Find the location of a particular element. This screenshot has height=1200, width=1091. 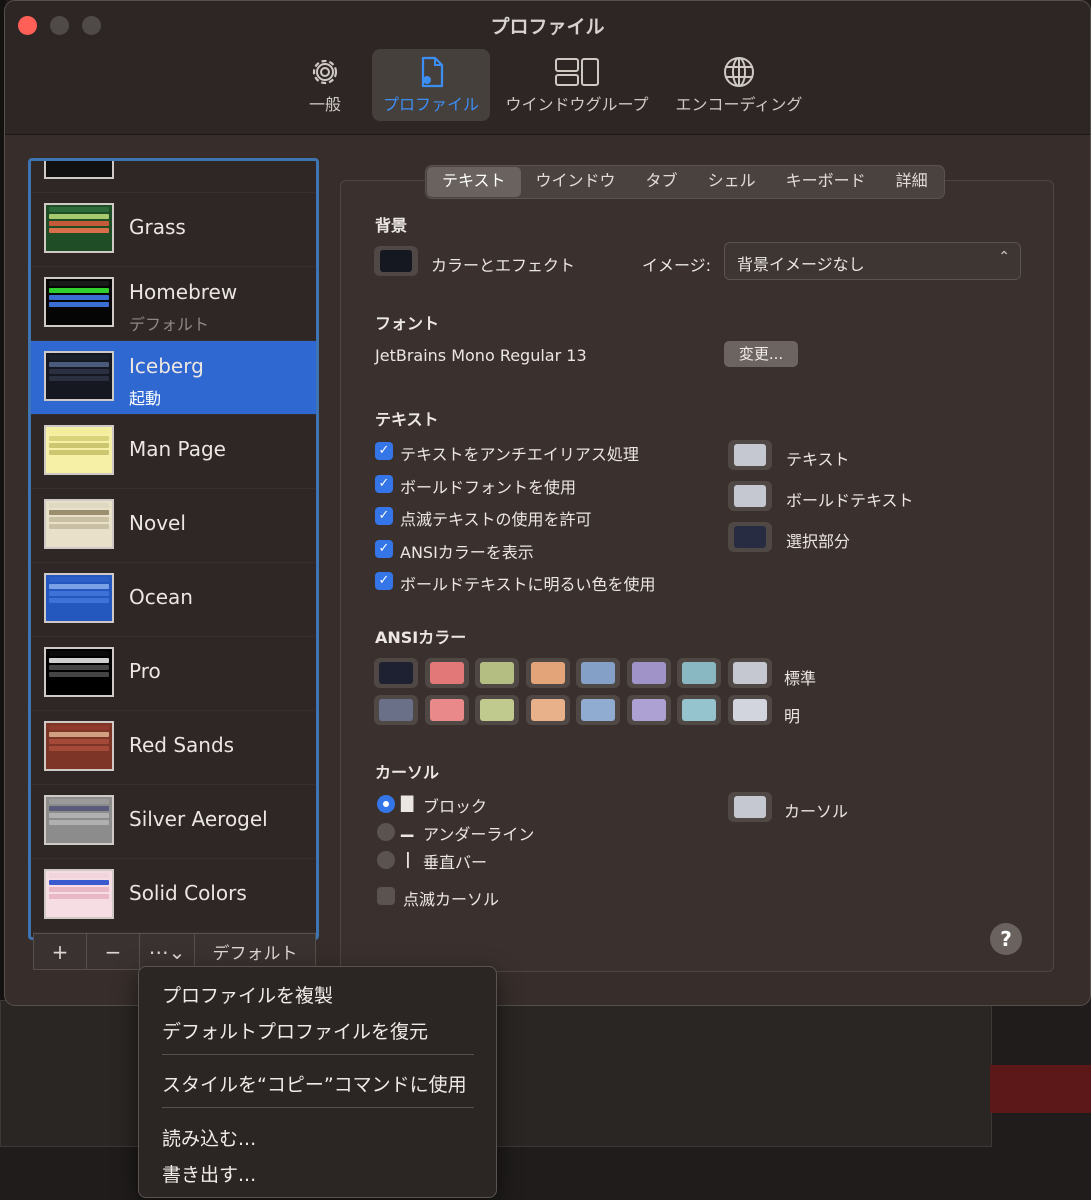

cursor-color-well is located at coordinates (750, 807).